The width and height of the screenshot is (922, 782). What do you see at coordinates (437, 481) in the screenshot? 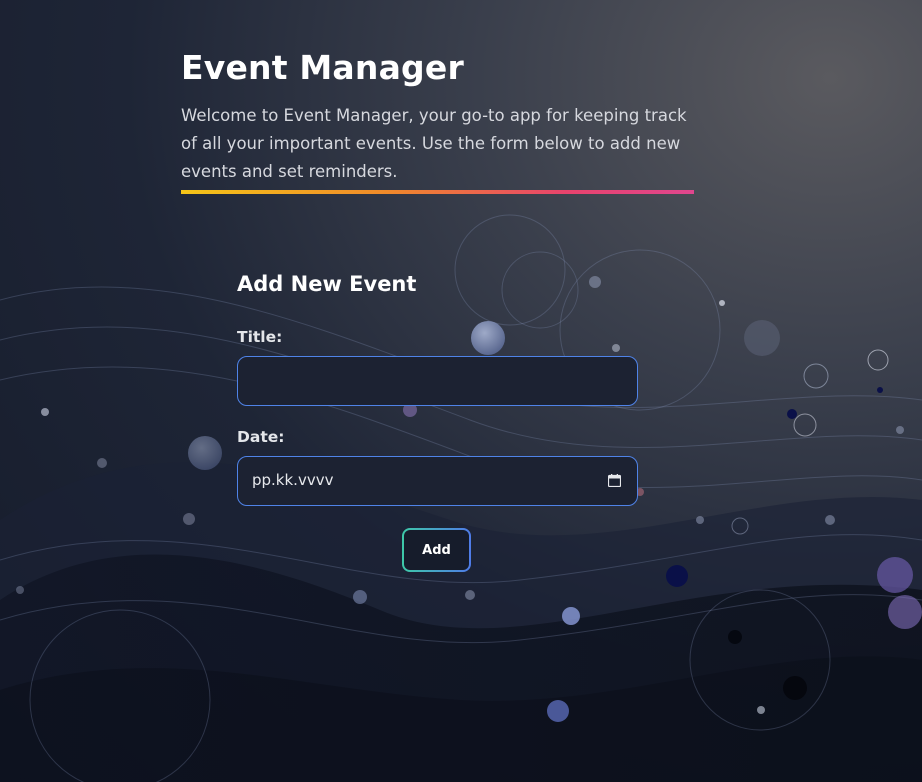
I see `date-input: pp.kk.vvvv` at bounding box center [437, 481].